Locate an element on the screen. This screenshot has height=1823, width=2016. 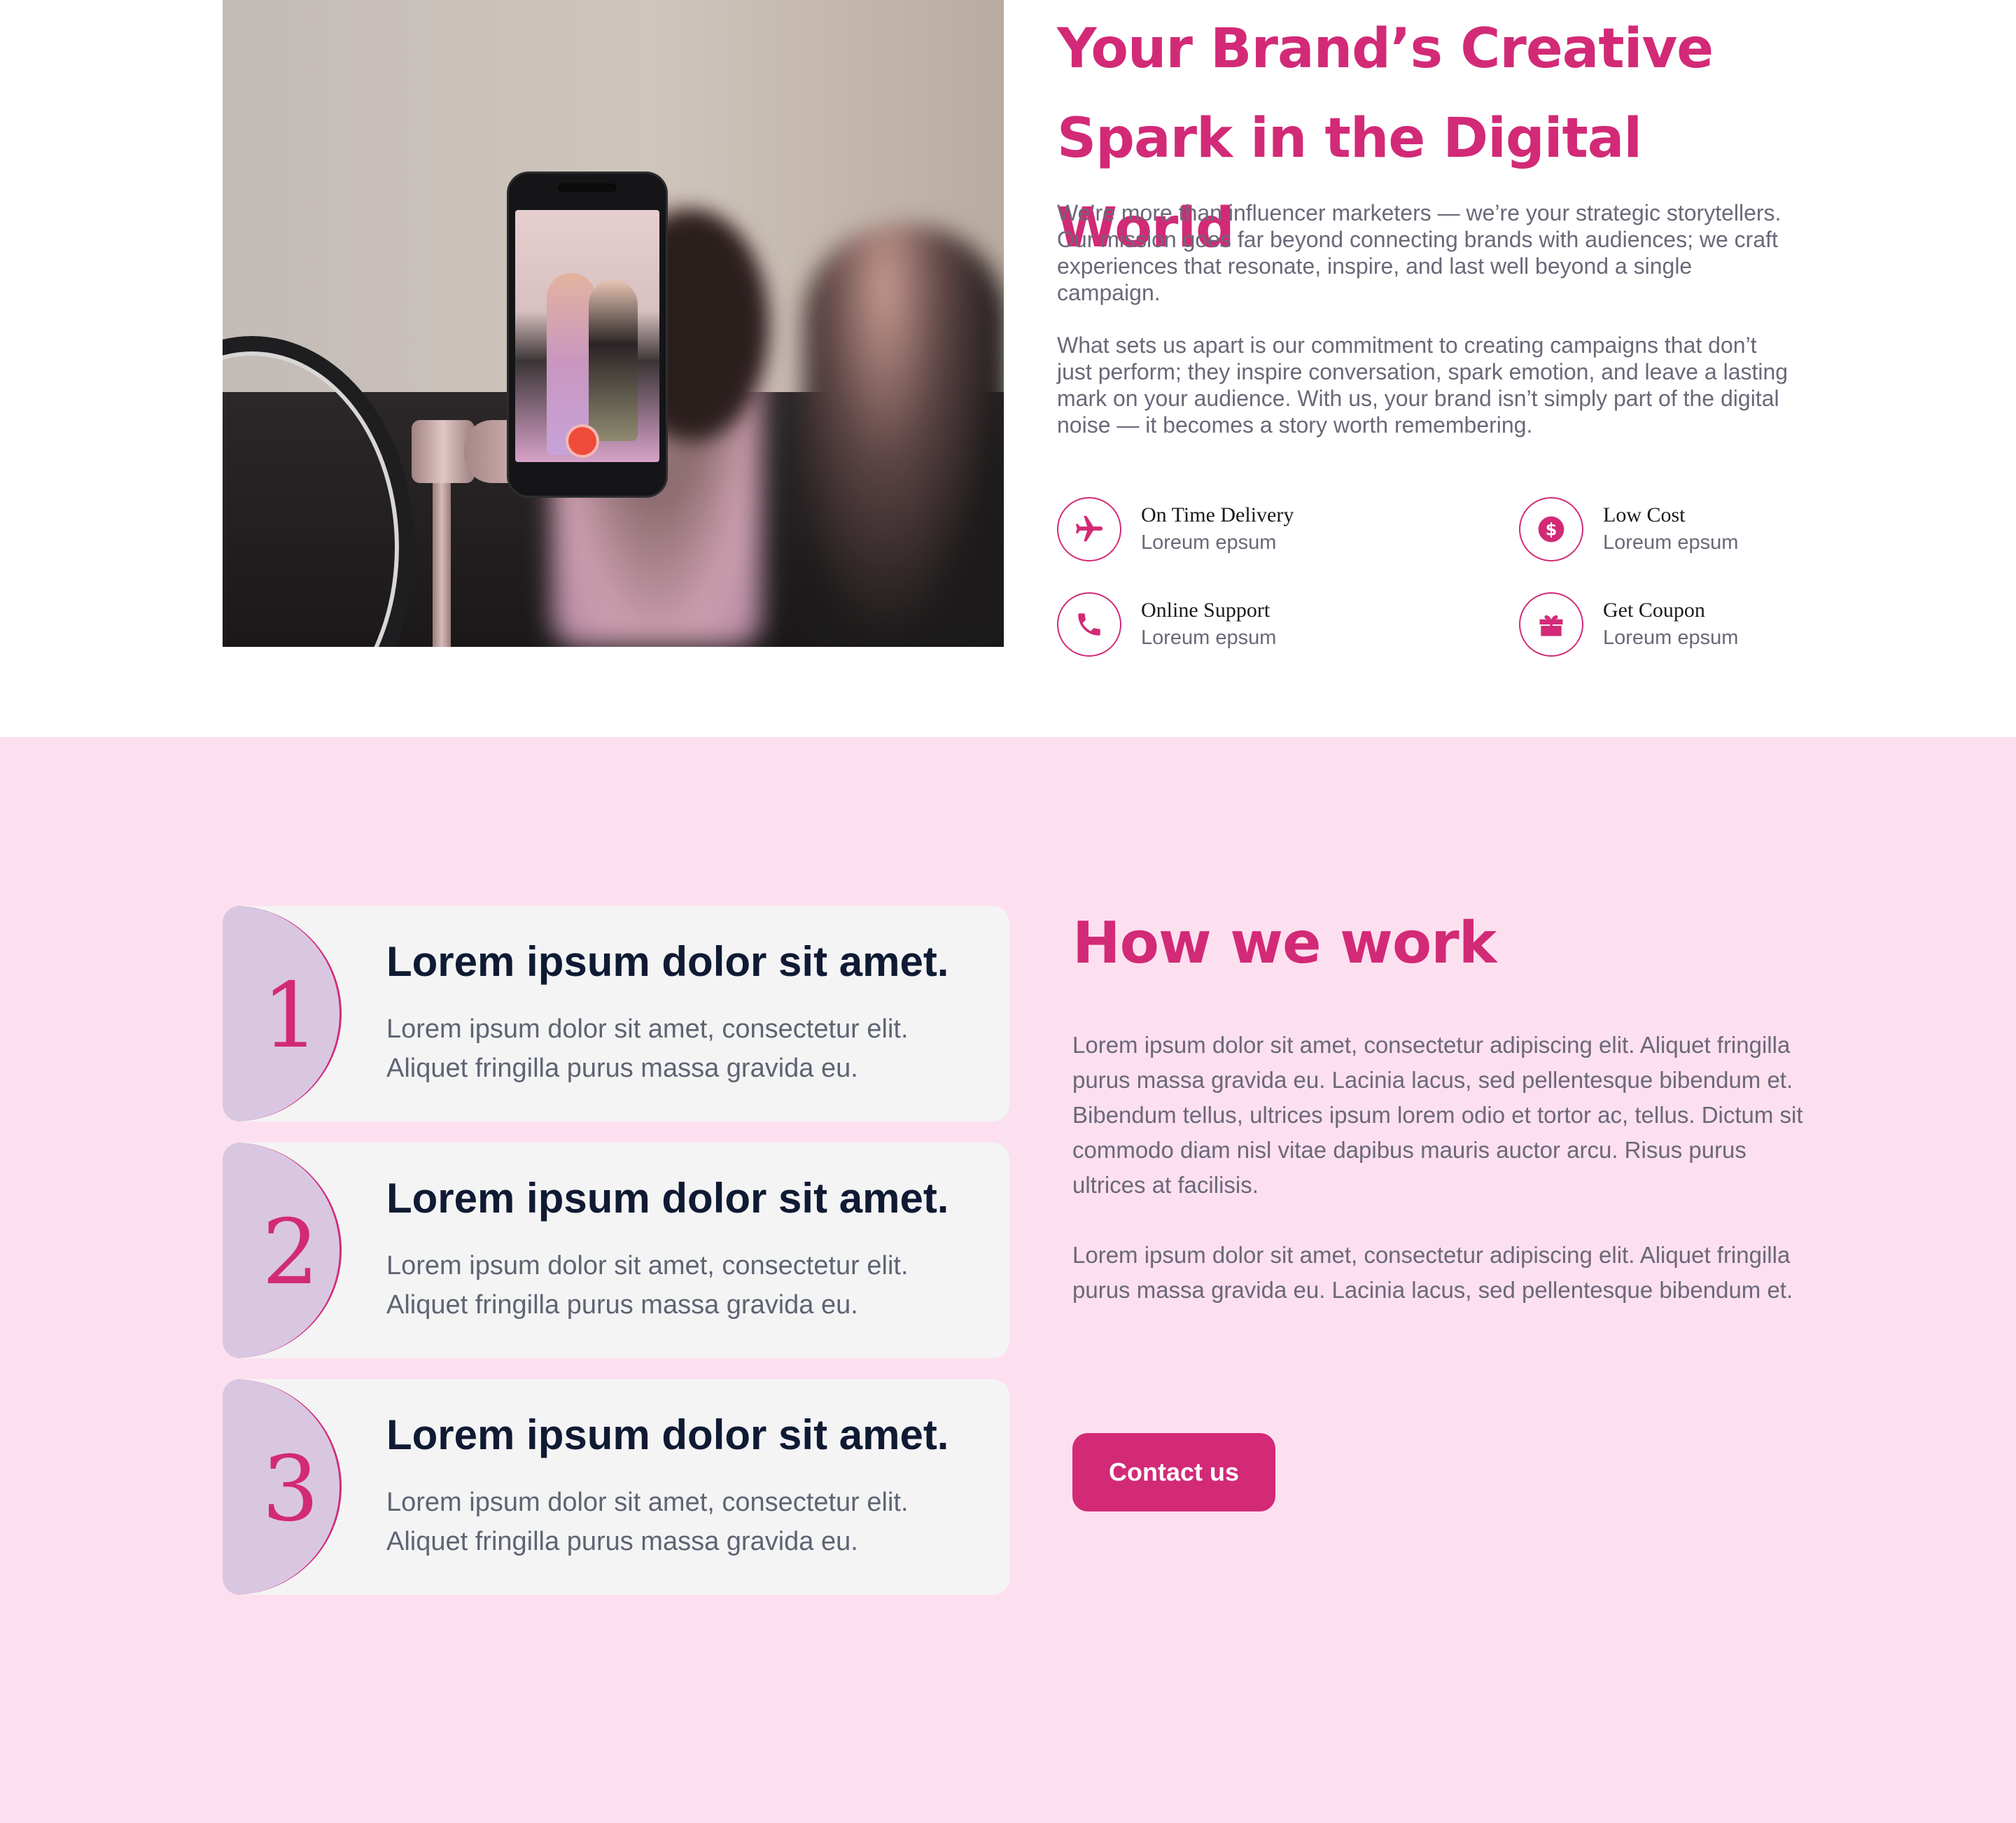
dollar-icon: $ is located at coordinates (1551, 529).